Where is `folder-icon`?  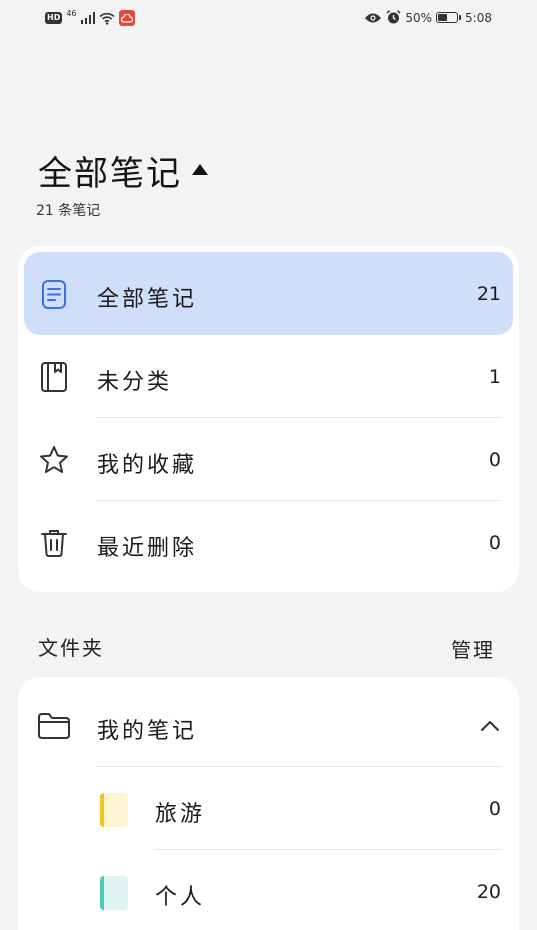 folder-icon is located at coordinates (54, 726).